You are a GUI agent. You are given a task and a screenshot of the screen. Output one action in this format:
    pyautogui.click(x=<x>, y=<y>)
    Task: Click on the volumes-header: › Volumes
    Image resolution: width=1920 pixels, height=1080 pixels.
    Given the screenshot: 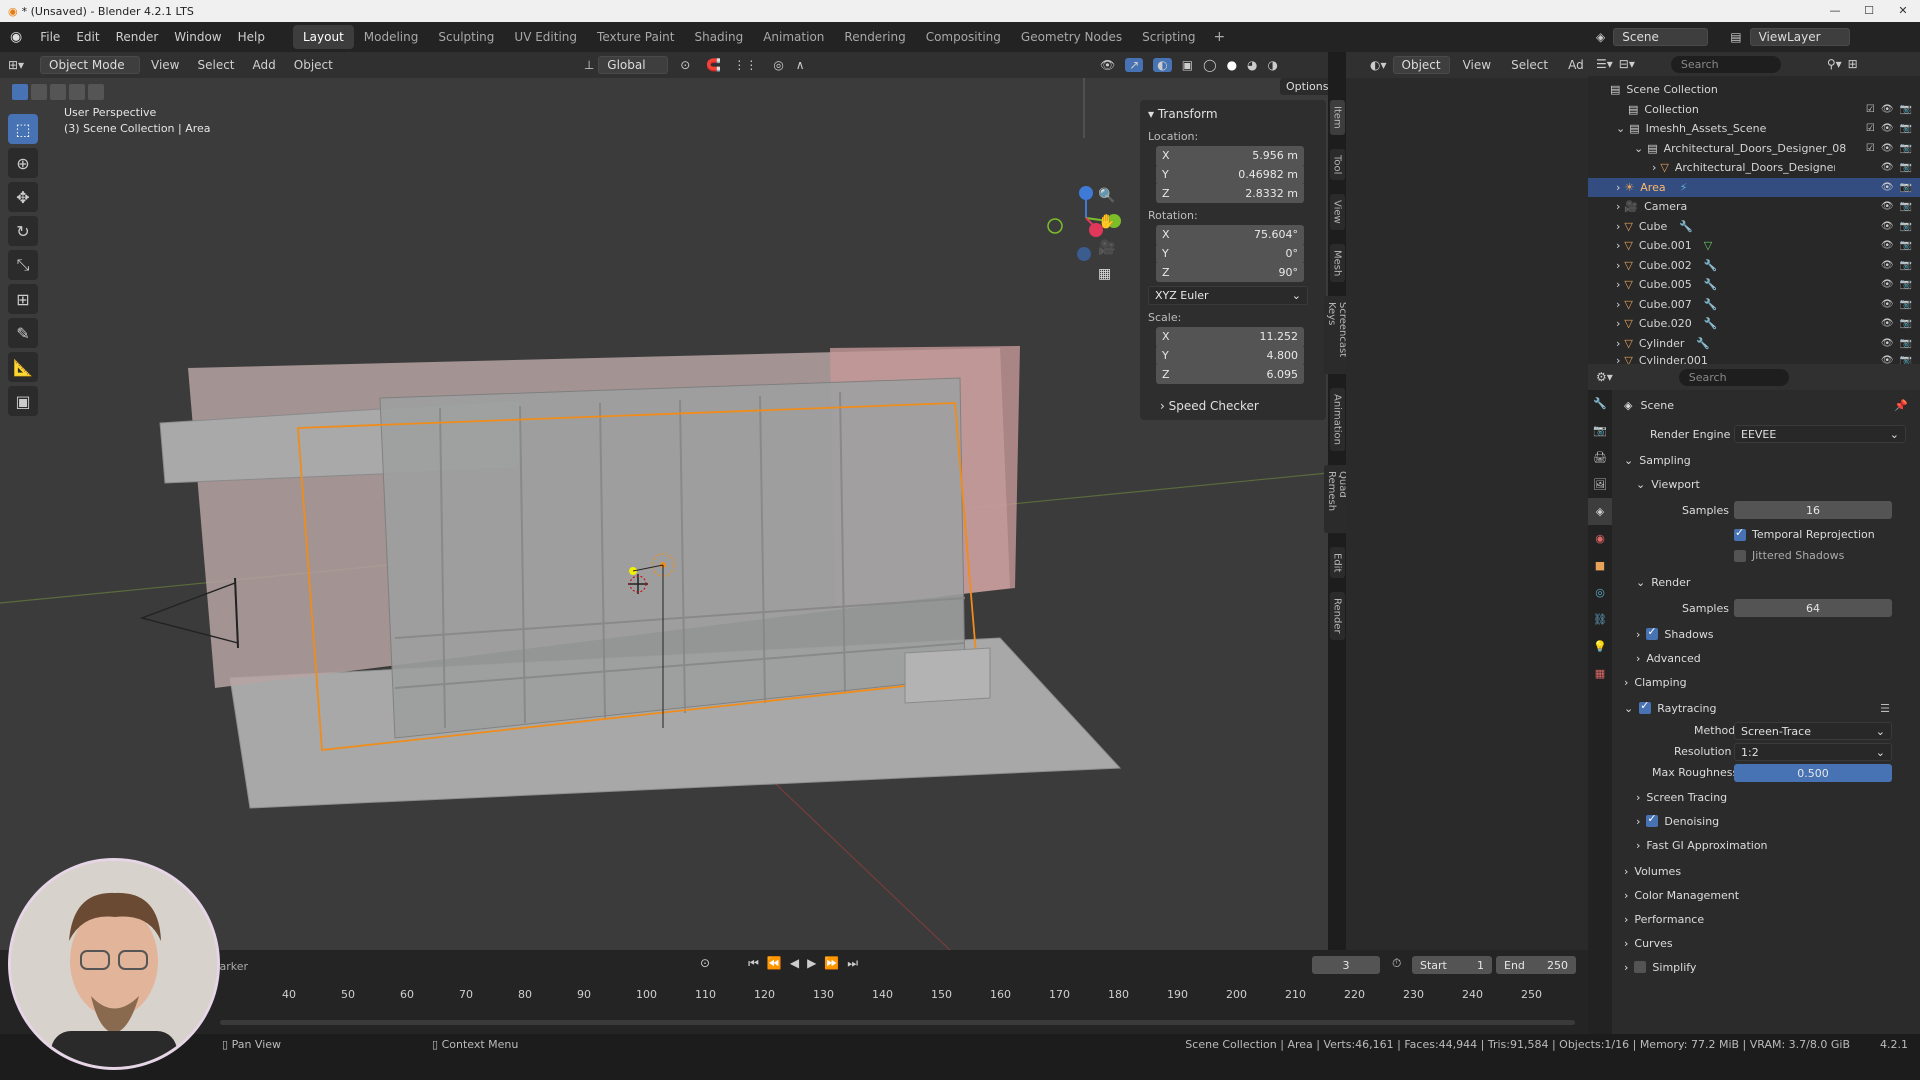 What is the action you would take?
    pyautogui.click(x=1772, y=871)
    